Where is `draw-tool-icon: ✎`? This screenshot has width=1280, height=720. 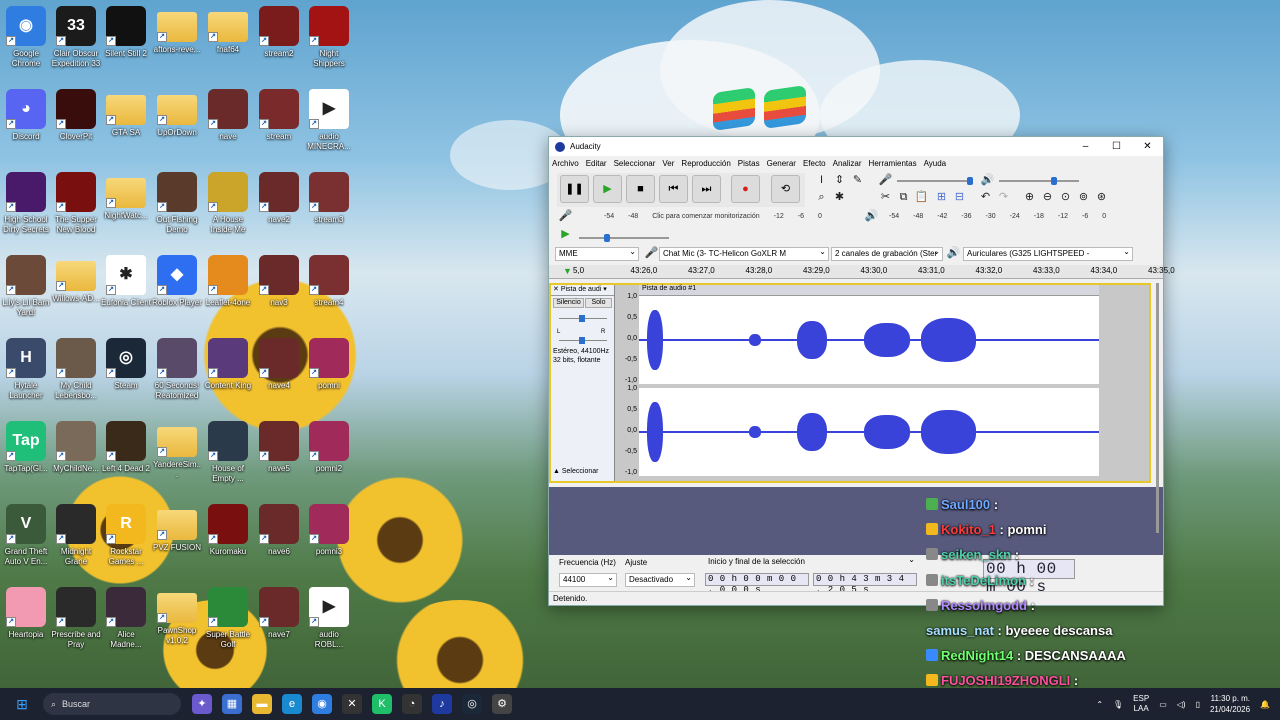 draw-tool-icon: ✎ is located at coordinates (857, 180).